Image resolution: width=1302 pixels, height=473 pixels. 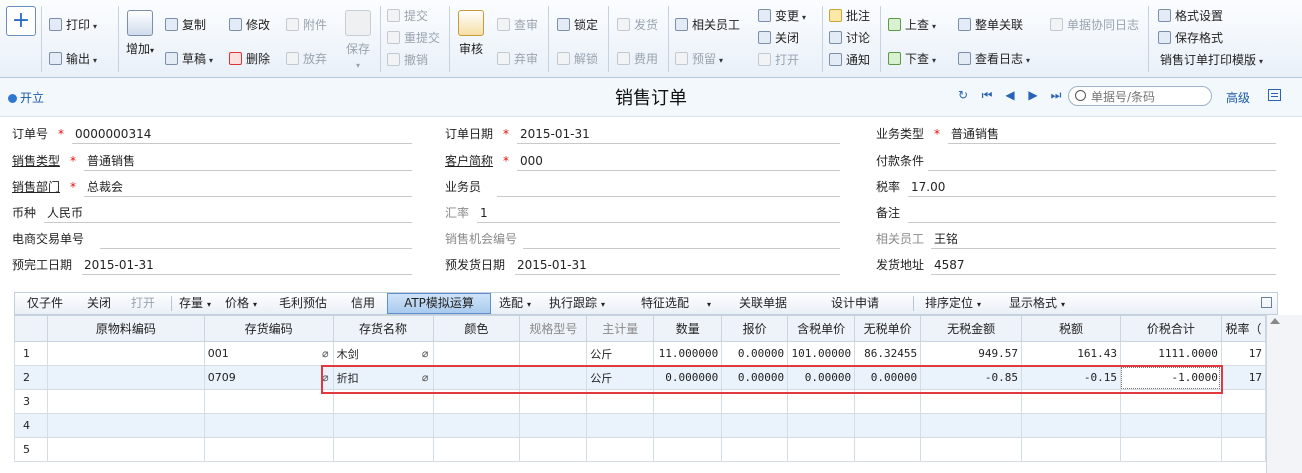 What do you see at coordinates (620, 328) in the screenshot?
I see `column-header: 主计量` at bounding box center [620, 328].